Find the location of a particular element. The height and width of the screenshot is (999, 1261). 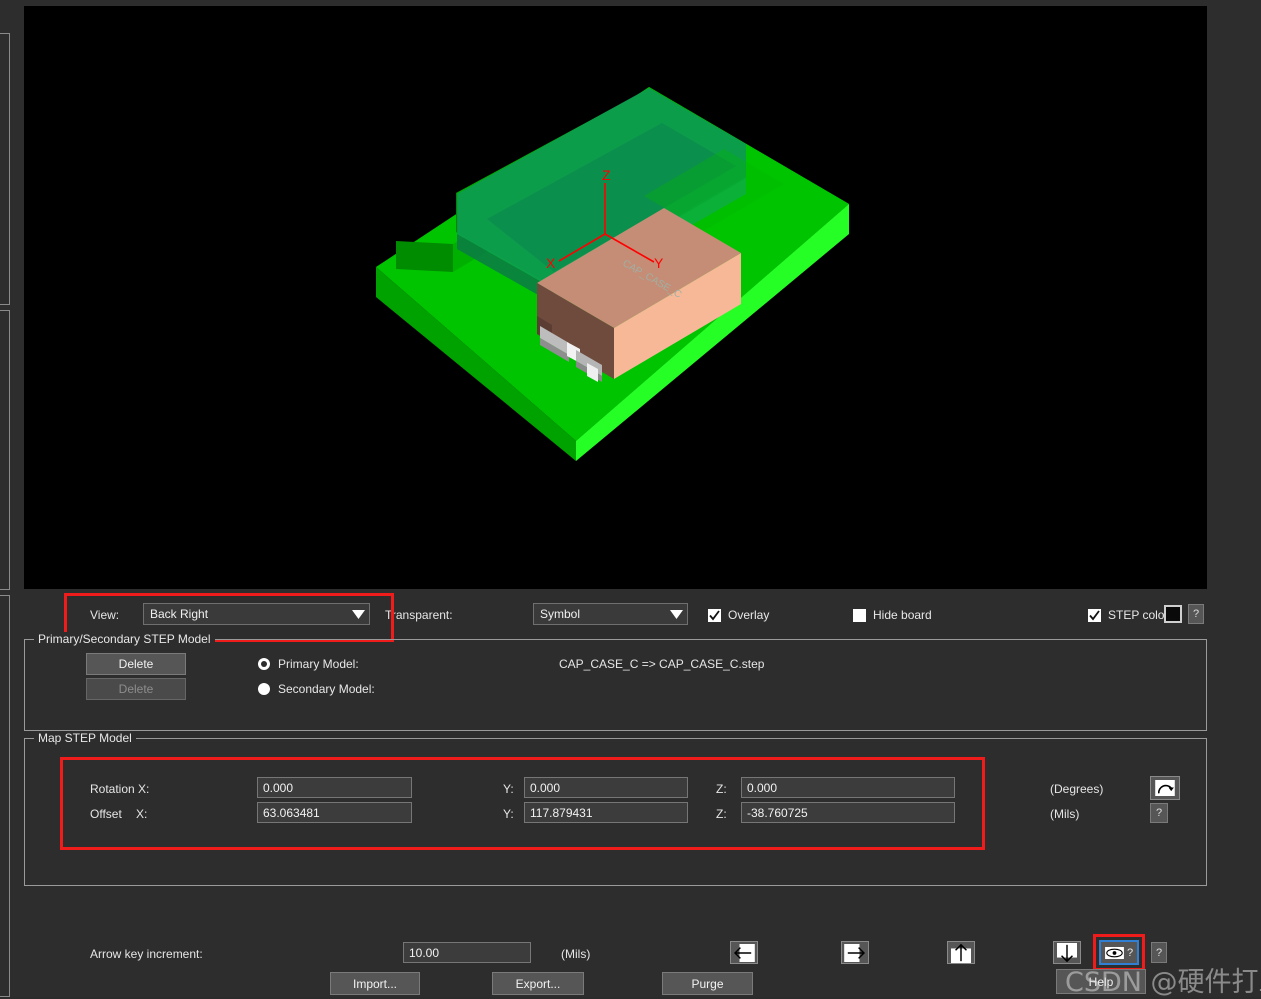

axis-label-x: X is located at coordinates (551, 263).